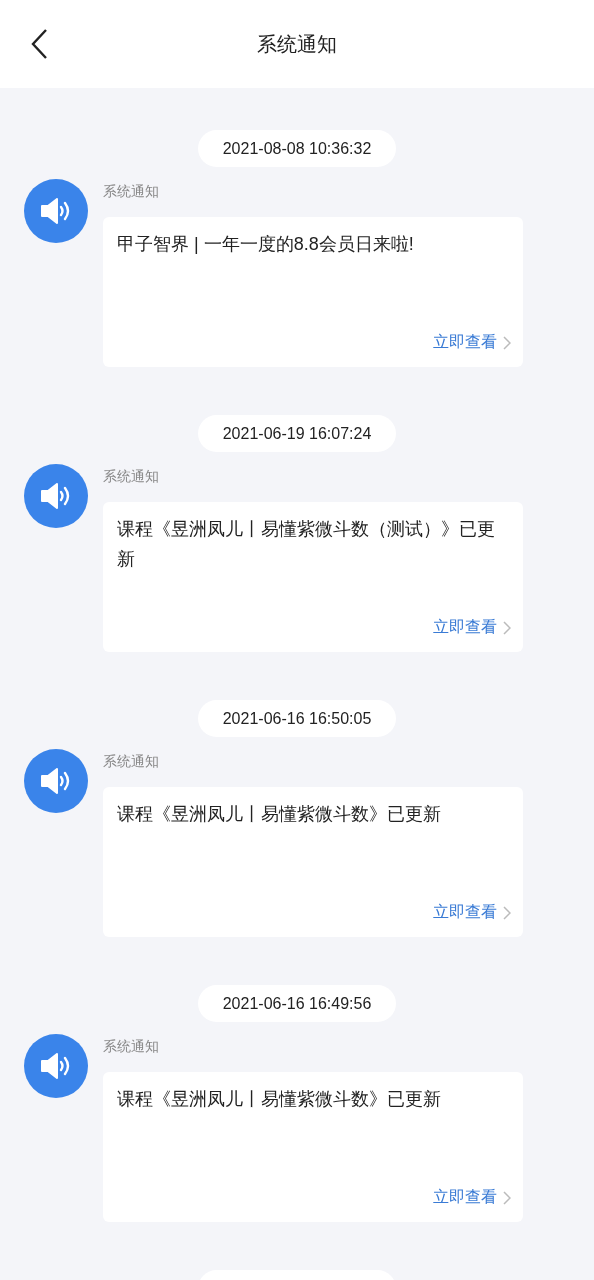 Image resolution: width=594 pixels, height=1280 pixels. Describe the element at coordinates (297, 148) in the screenshot. I see `timestamp-label: 2021-08-08 10:36:32` at that location.